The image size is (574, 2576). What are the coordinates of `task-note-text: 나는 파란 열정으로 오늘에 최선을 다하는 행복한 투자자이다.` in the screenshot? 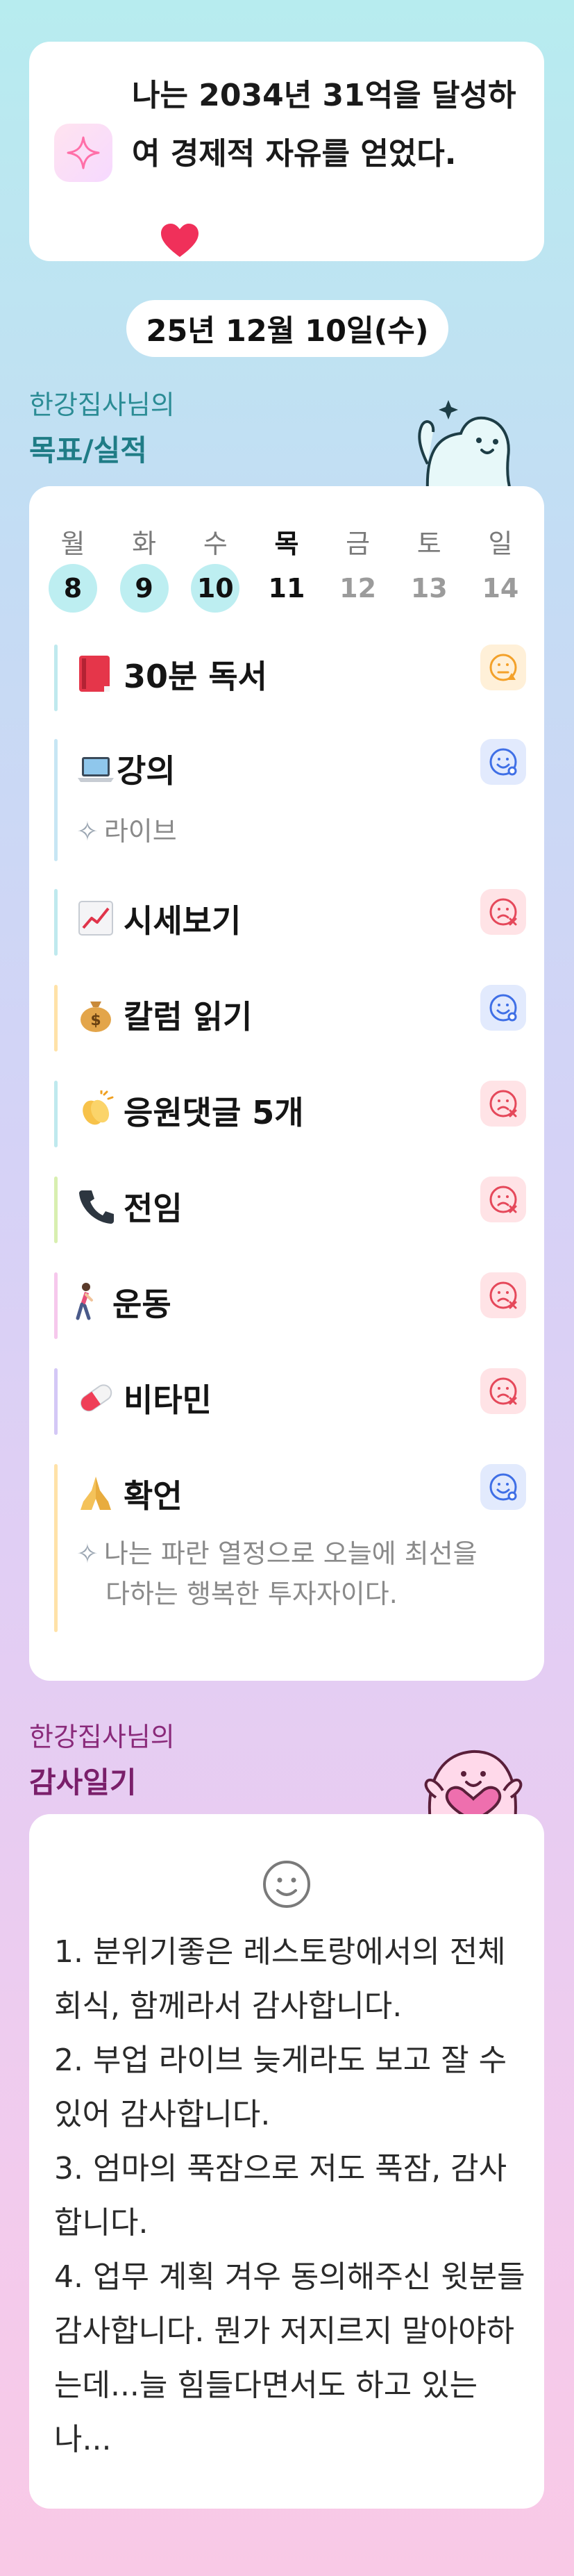 It's located at (290, 1573).